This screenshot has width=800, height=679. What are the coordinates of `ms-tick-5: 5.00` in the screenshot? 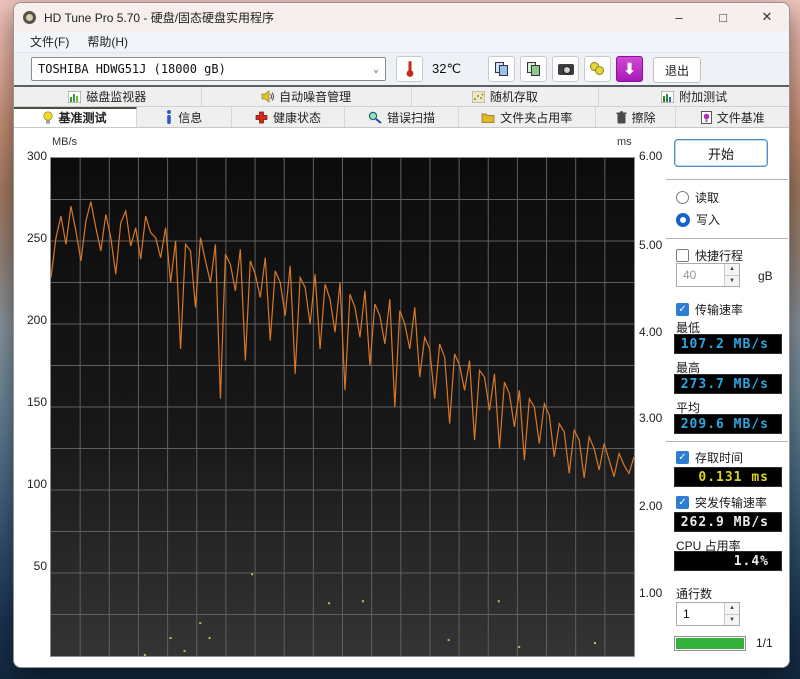 It's located at (651, 245).